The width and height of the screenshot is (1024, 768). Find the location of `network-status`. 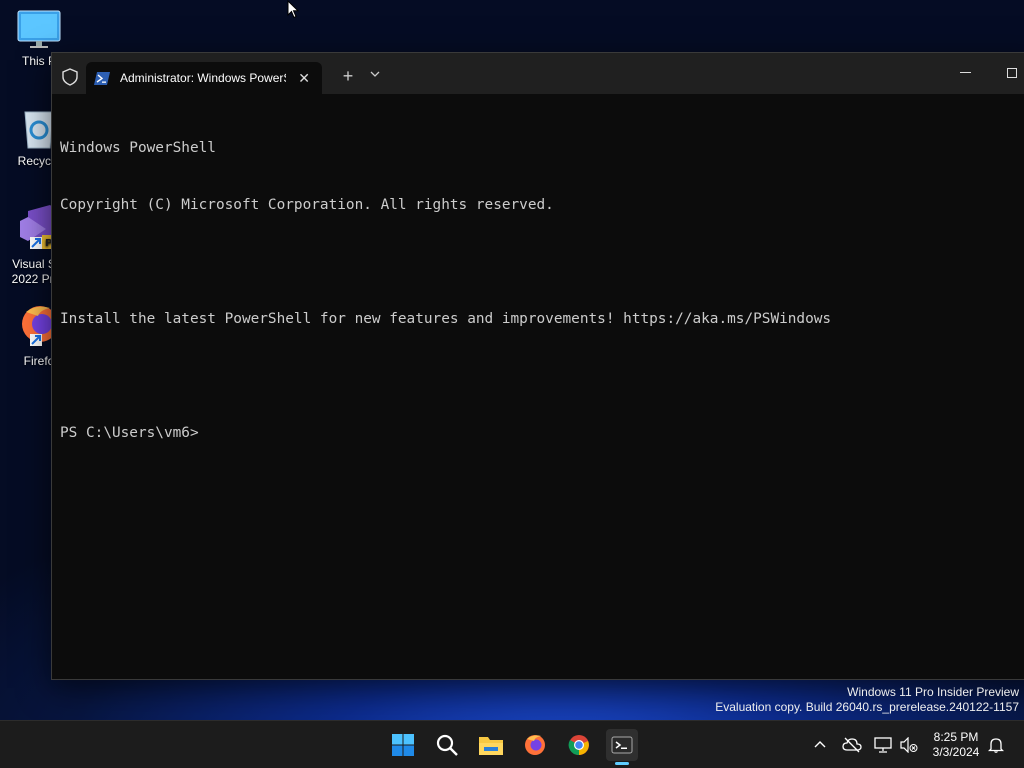

network-status is located at coordinates (883, 745).